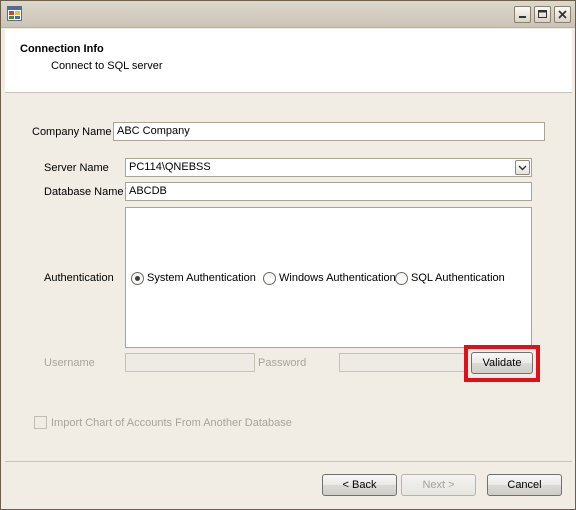  I want to click on server-name-label: Server Name, so click(76, 168).